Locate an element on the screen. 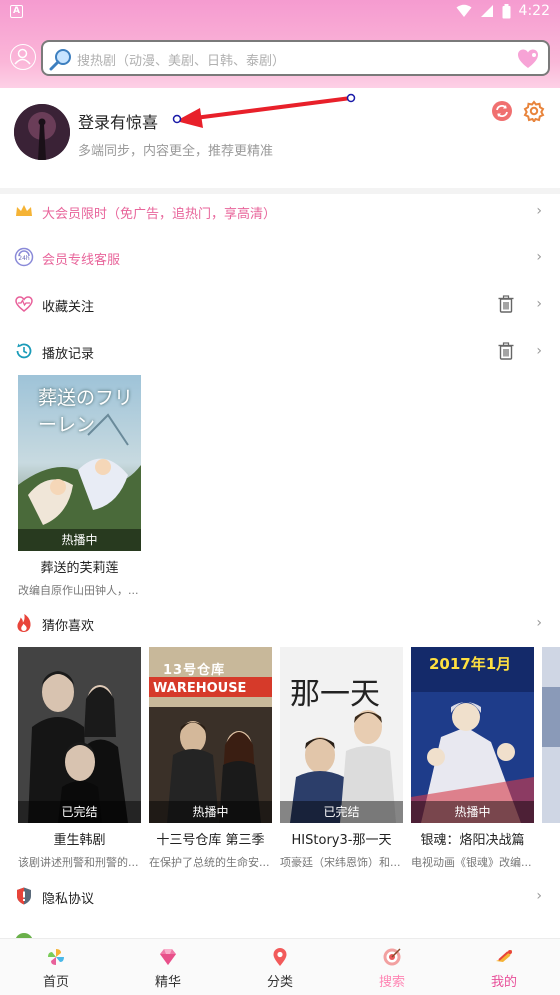  poster-title-text: 13号仓库 is located at coordinates (194, 670).